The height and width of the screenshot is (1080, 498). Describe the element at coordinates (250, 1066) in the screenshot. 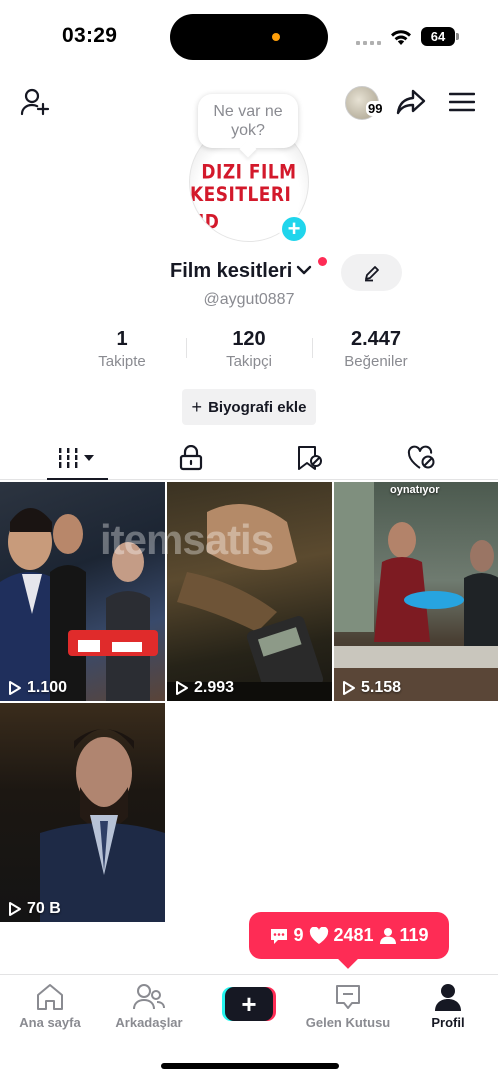

I see `home-indicator` at that location.